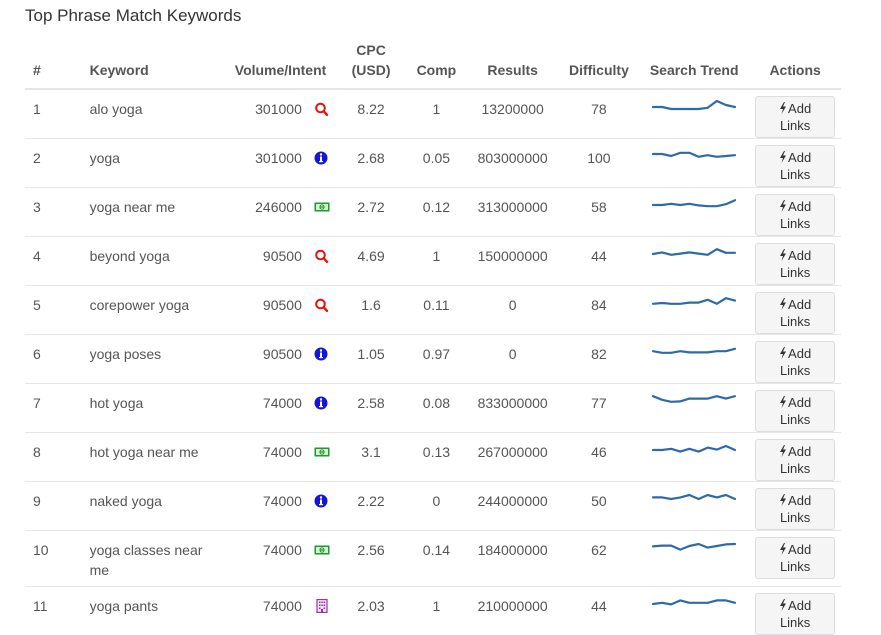 The width and height of the screenshot is (881, 635). Describe the element at coordinates (54, 408) in the screenshot. I see `row-number: 7` at that location.